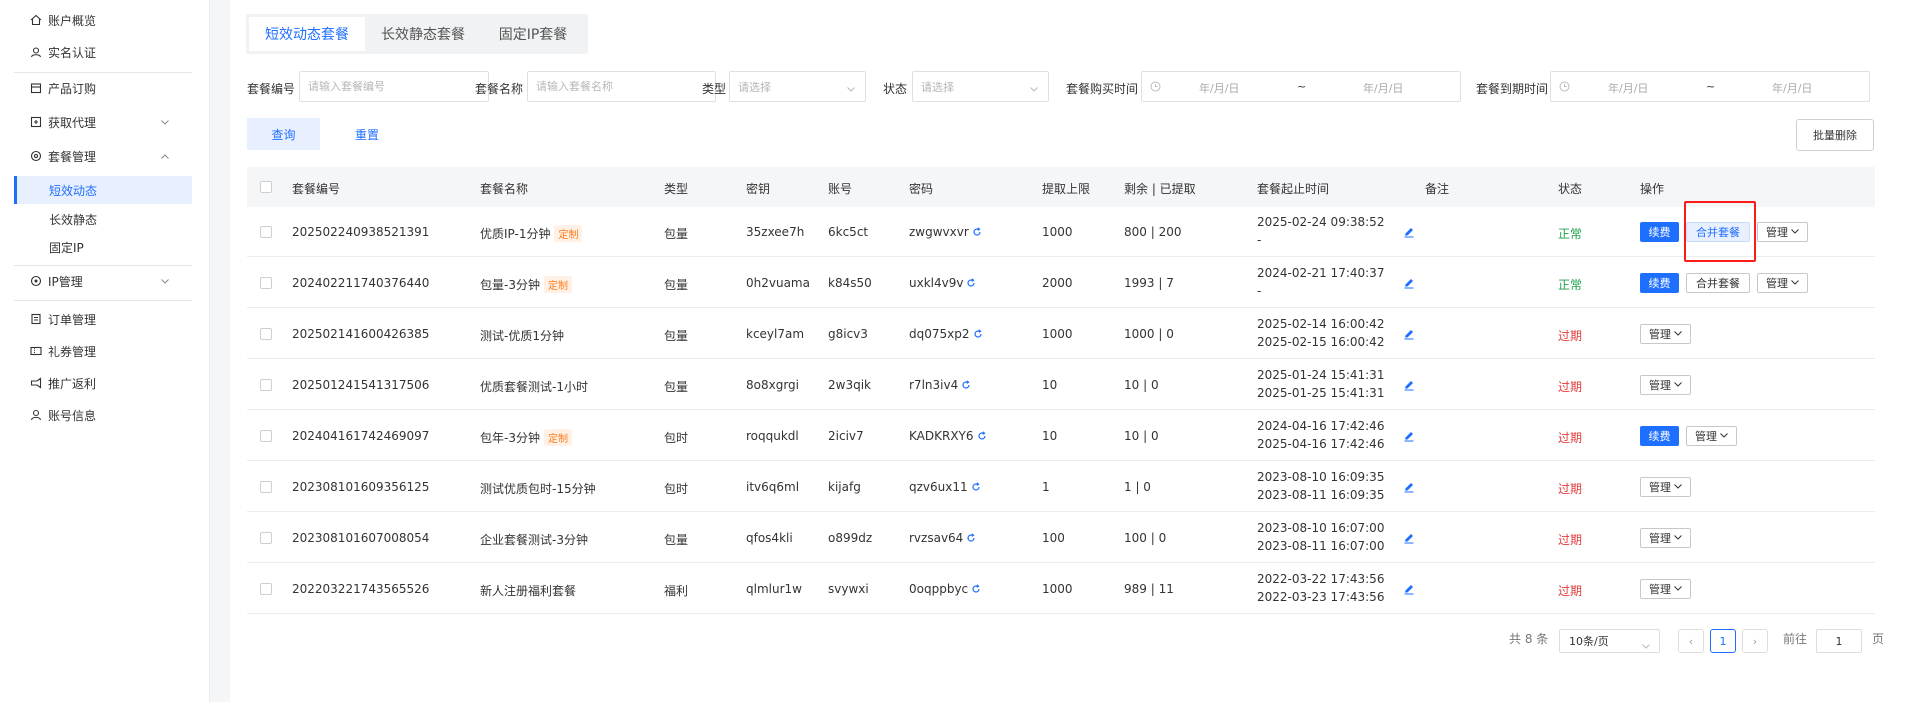  Describe the element at coordinates (1057, 589) in the screenshot. I see `cell-limit: 1000` at that location.